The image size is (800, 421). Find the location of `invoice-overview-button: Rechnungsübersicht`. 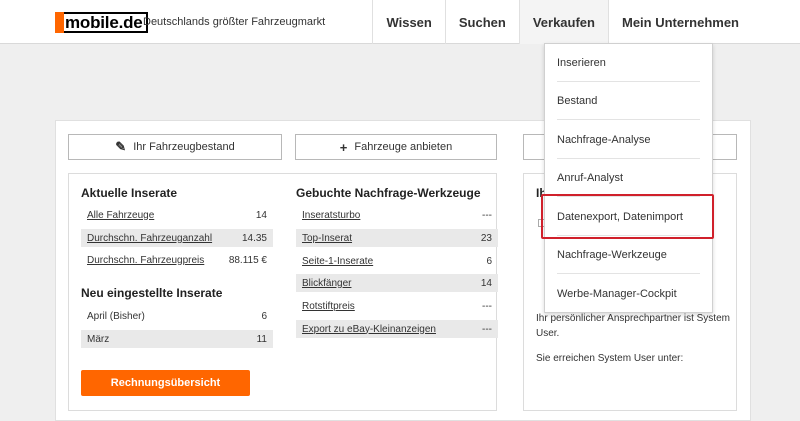

invoice-overview-button: Rechnungsübersicht is located at coordinates (165, 383).